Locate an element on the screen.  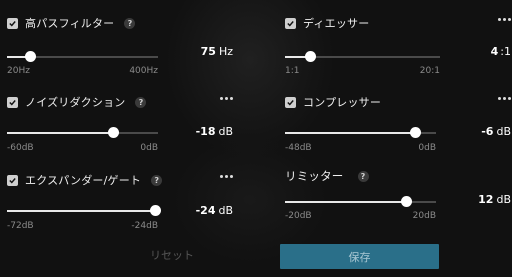
limiter-slider-fill is located at coordinates (345, 202).